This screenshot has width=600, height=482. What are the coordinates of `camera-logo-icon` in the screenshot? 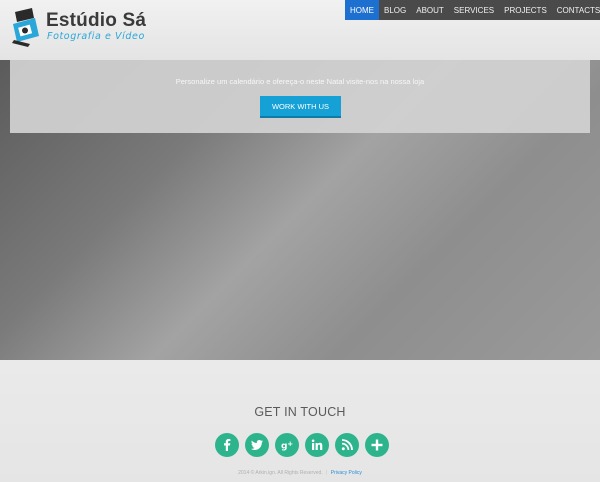 It's located at (25, 27).